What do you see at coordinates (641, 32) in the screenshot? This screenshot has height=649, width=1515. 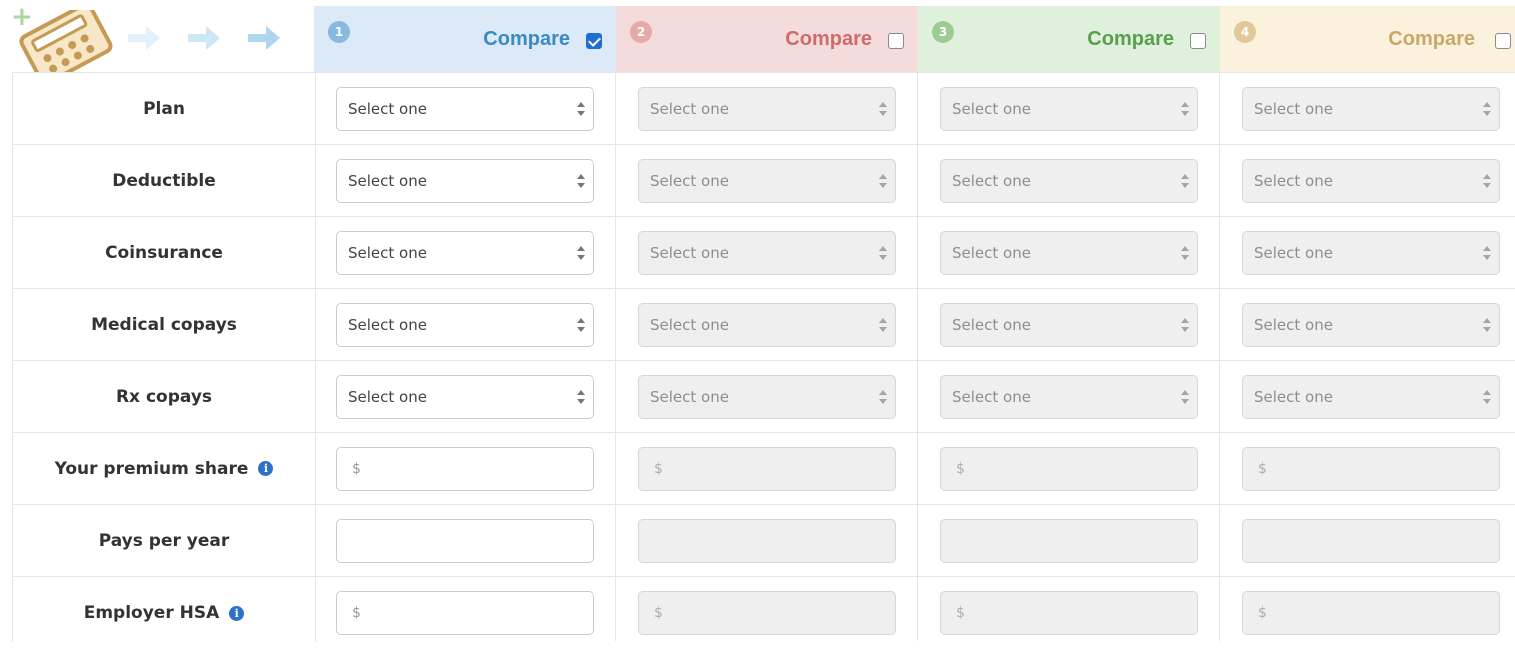 I see `plan-number-badge: 2` at bounding box center [641, 32].